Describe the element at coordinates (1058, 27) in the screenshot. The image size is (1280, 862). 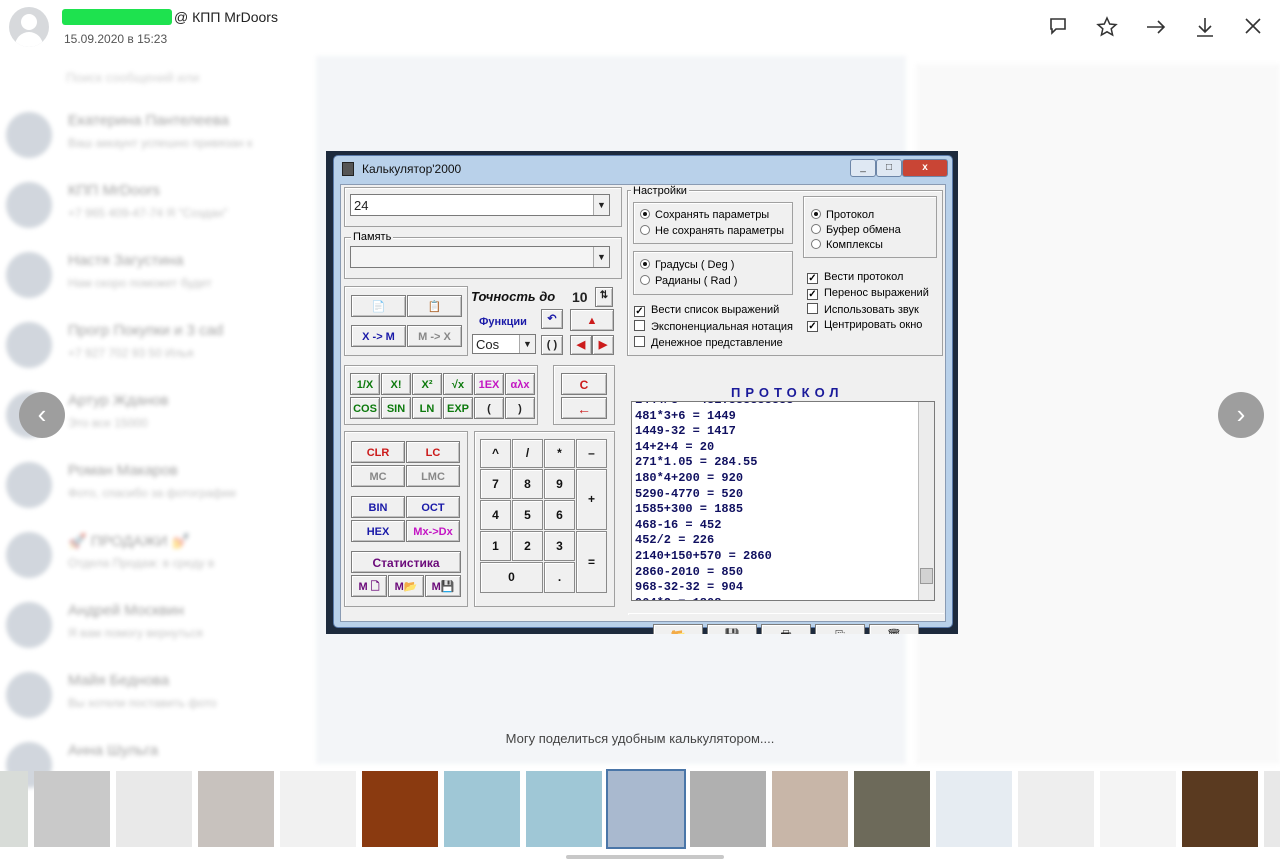
I see `comment-icon` at that location.